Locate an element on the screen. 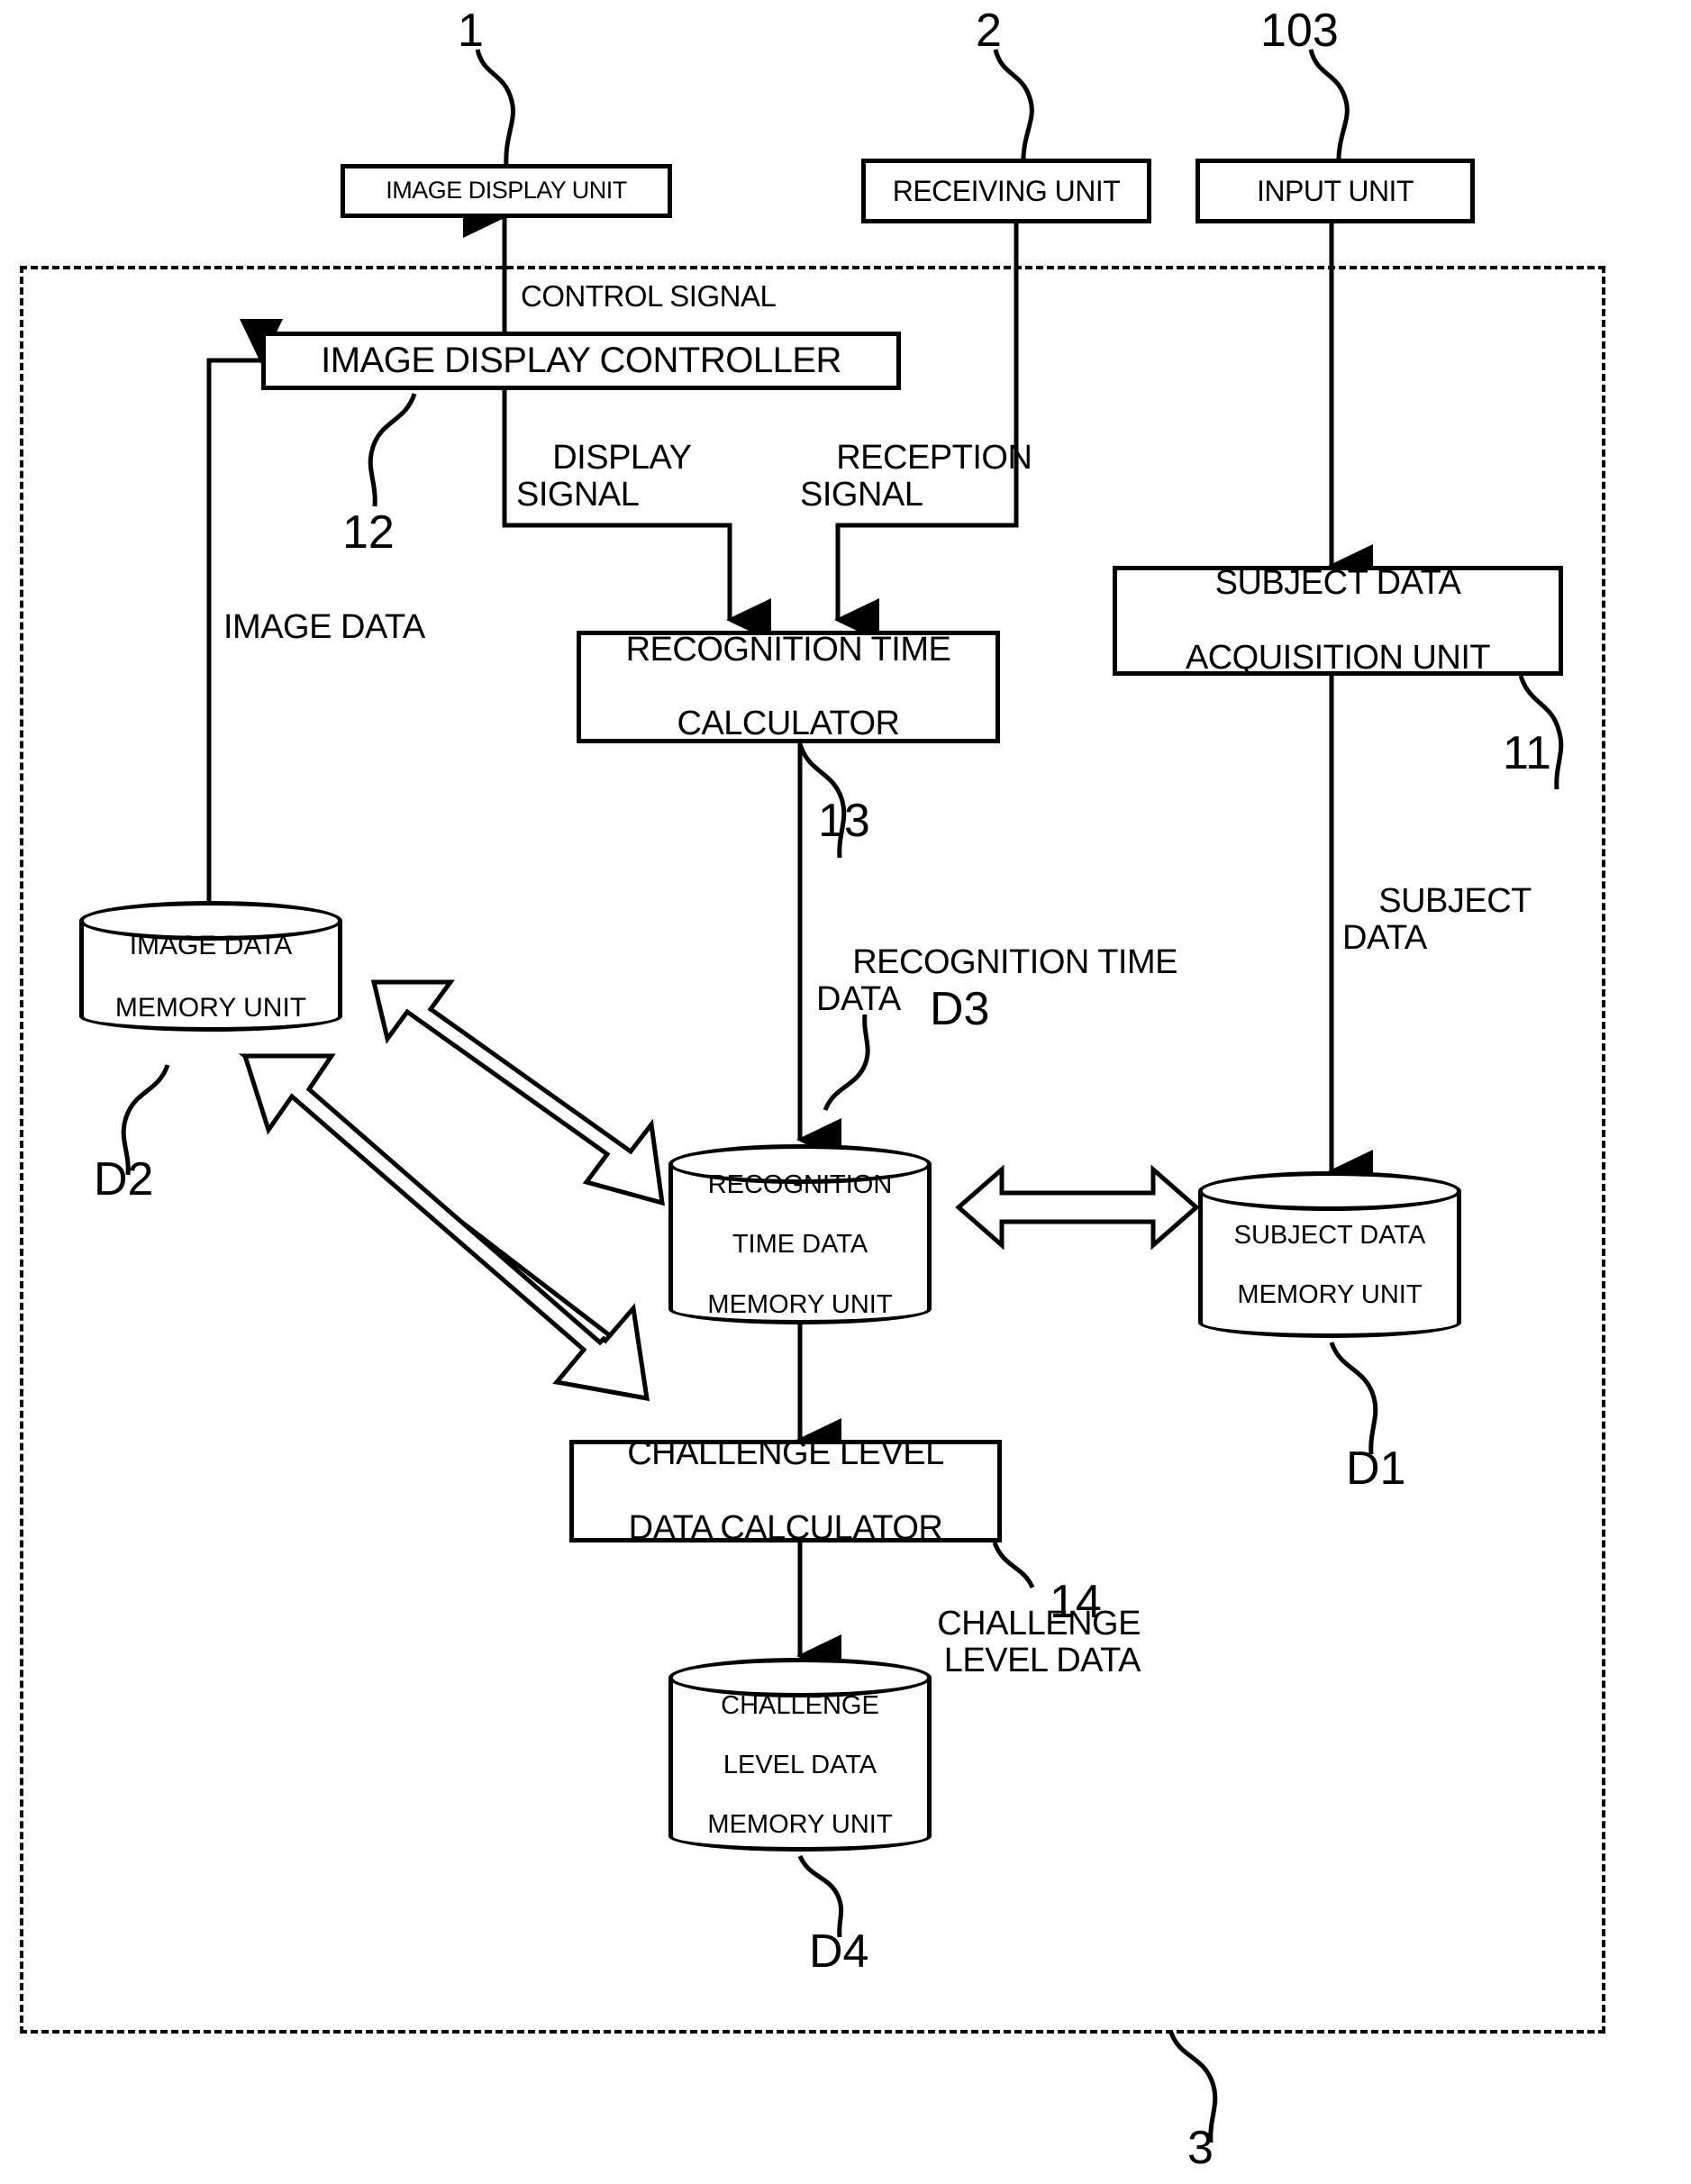 The image size is (1691, 2184). reception-signal-label: RECEPTION SIGNAL is located at coordinates (916, 477).